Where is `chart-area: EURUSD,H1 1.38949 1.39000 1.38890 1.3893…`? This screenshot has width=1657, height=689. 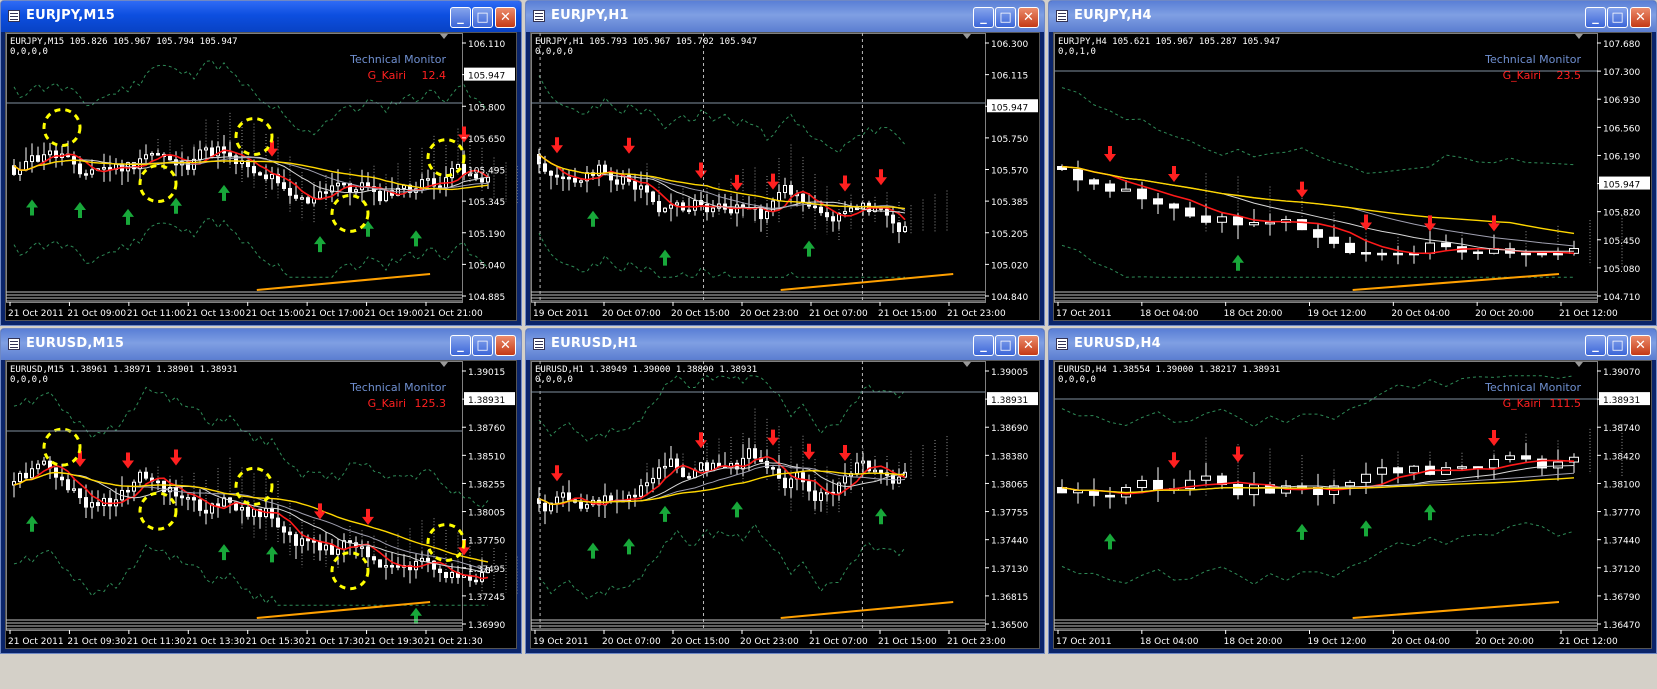
chart-area: EURUSD,H1 1.38949 1.39000 1.38890 1.3893… is located at coordinates (785, 504).